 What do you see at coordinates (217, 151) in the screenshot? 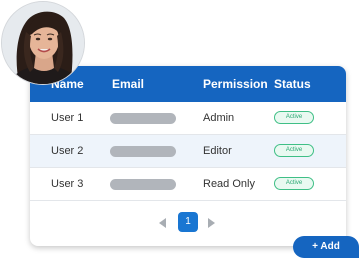
I see `permission-cell: Editor` at bounding box center [217, 151].